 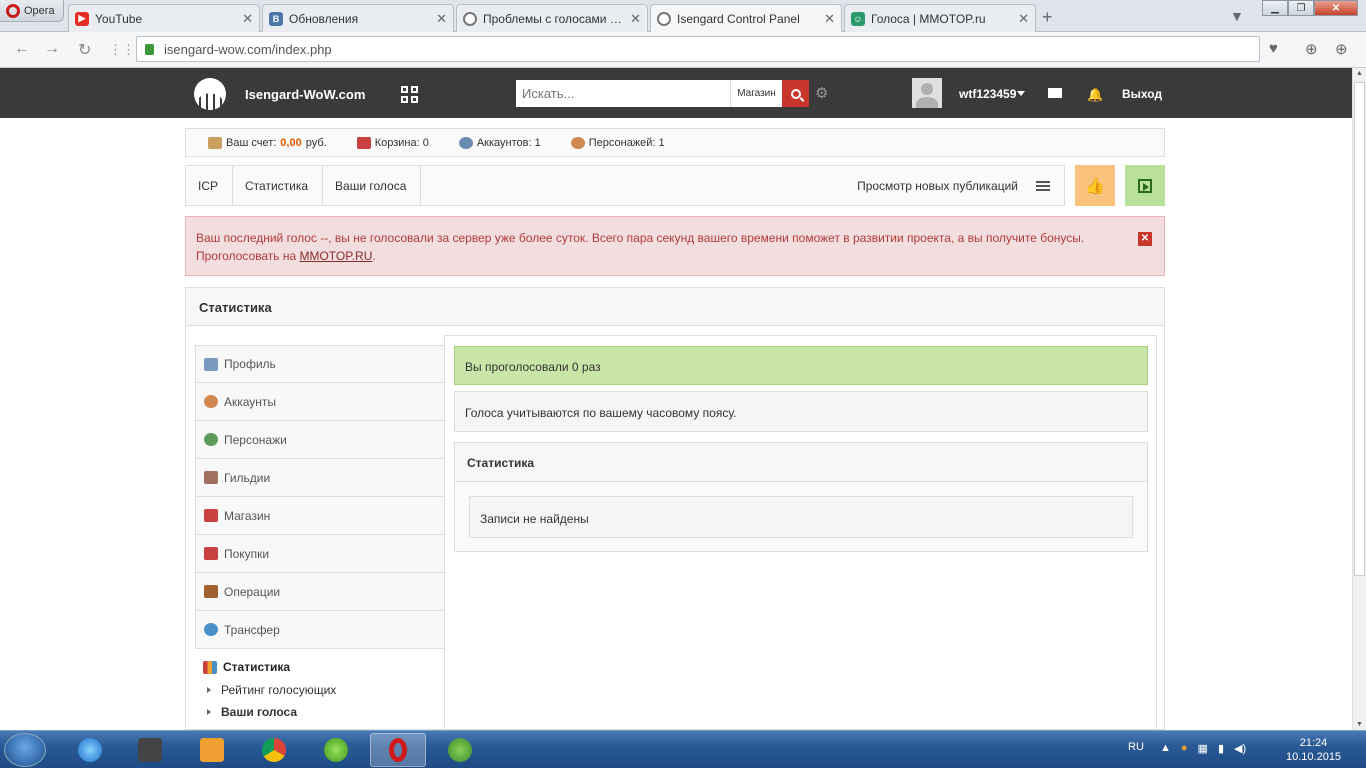 What do you see at coordinates (335, 256) in the screenshot?
I see `mmotop-link: MMOTOP.RU` at bounding box center [335, 256].